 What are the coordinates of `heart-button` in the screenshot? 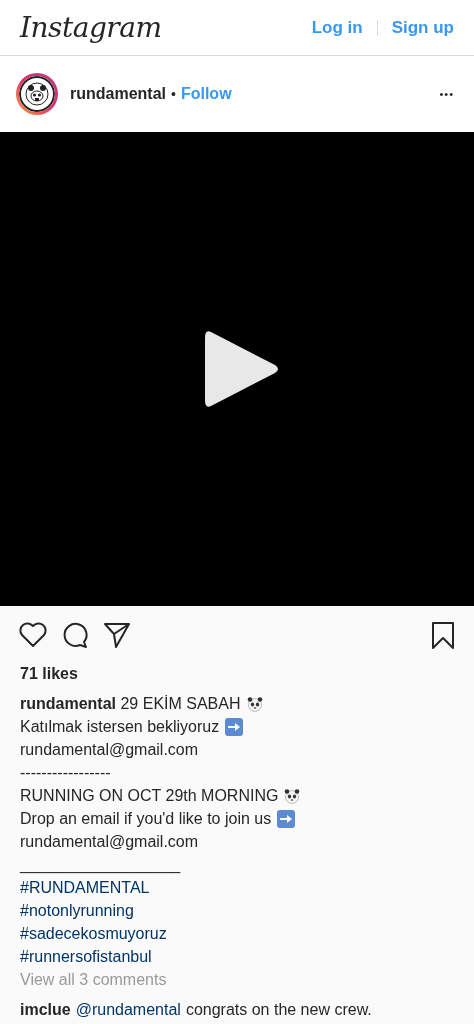 It's located at (33, 635).